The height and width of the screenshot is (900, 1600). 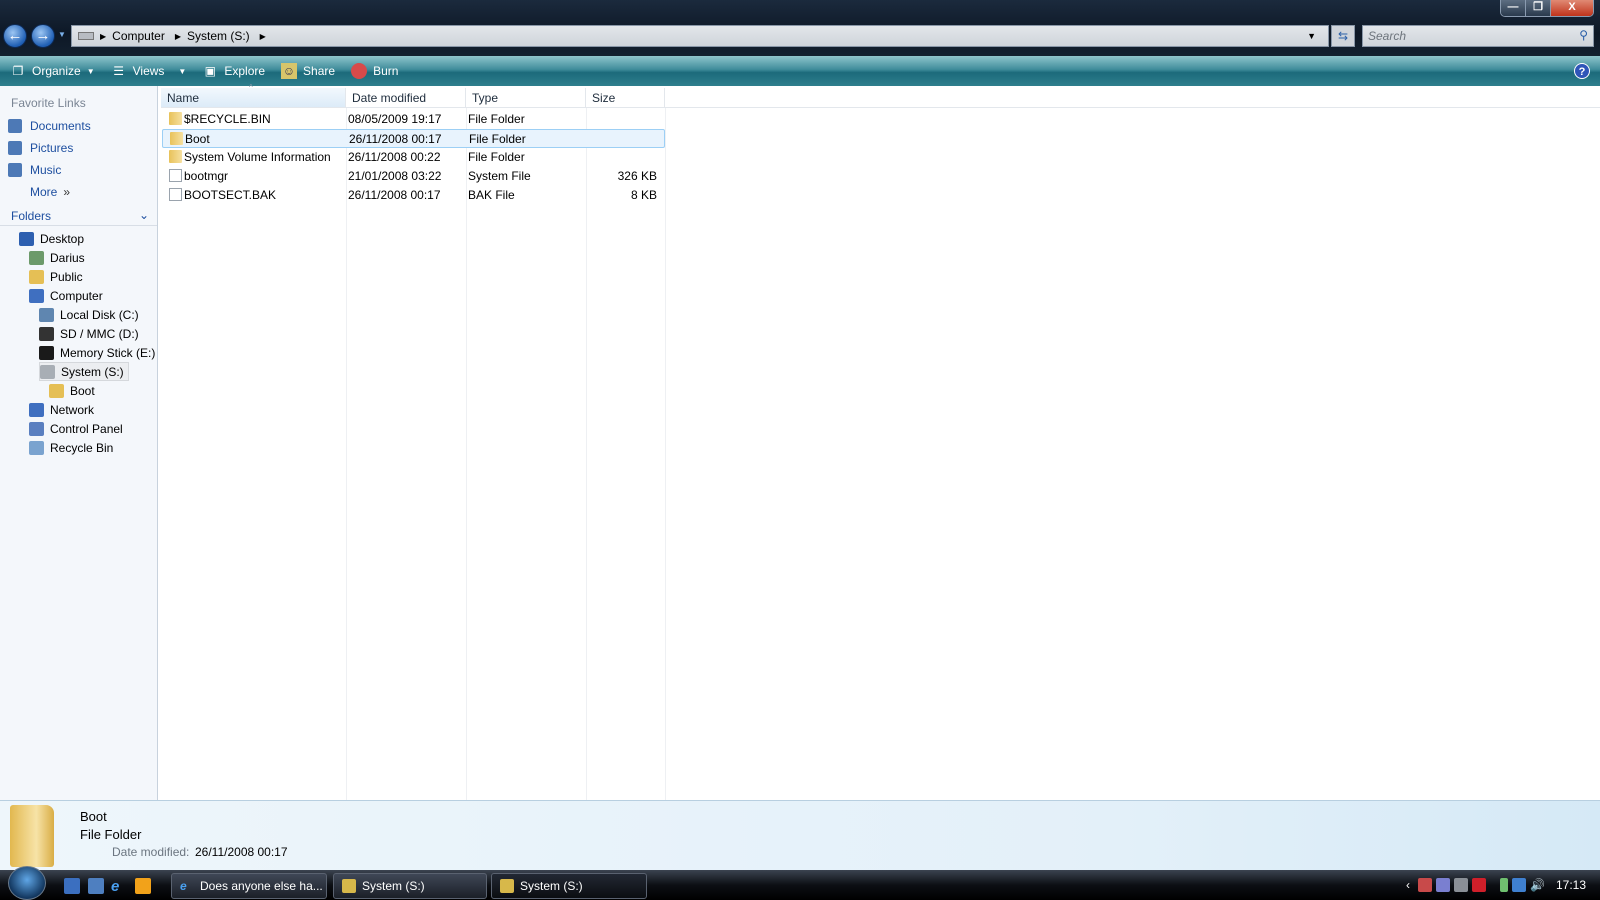 I want to click on taskbar-item-explorer-active: System (S:), so click(x=569, y=886).